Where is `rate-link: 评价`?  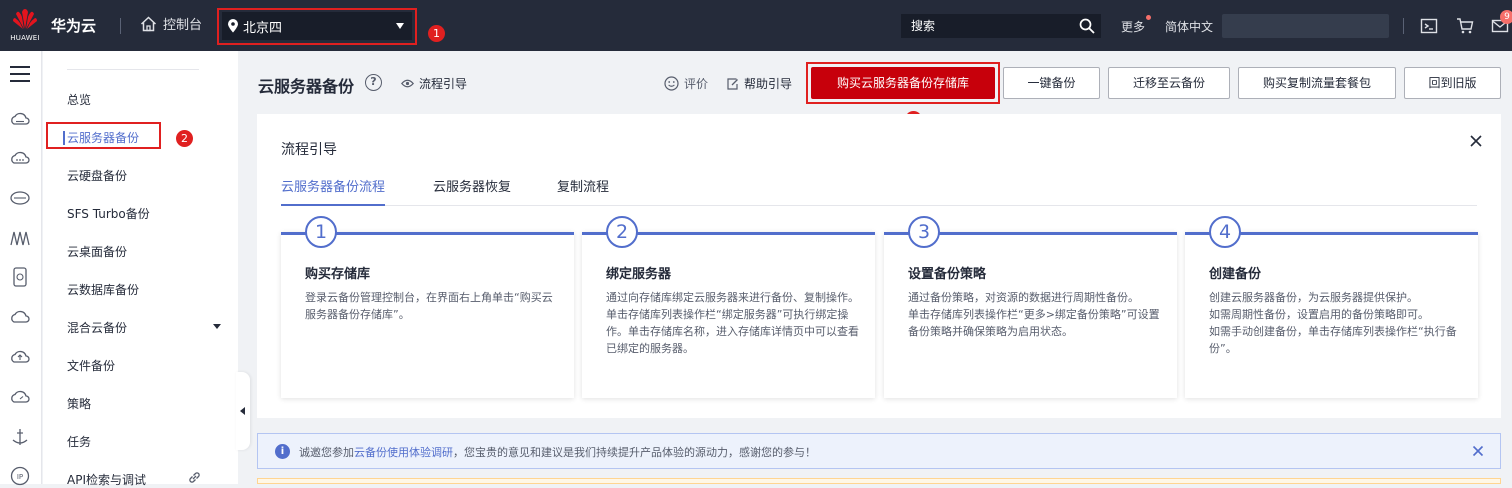
rate-link: 评价 is located at coordinates (686, 83).